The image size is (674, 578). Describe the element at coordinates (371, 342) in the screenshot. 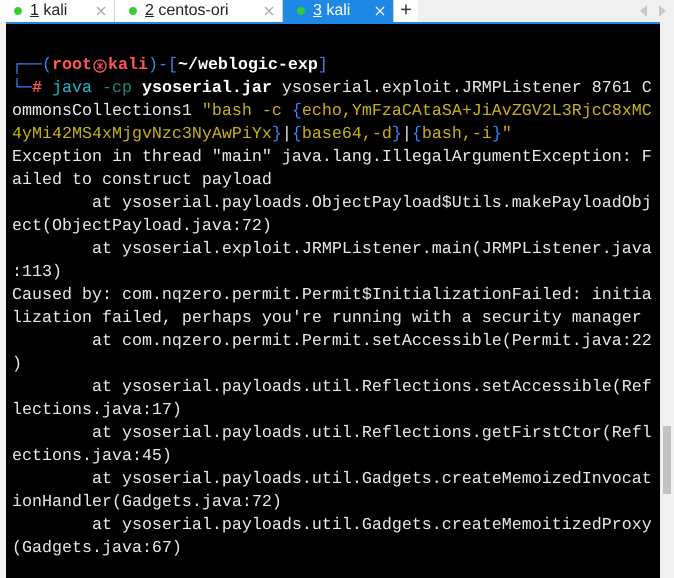

I see `terminal-line: at com.nqzero.permit.Permit.setAccessible(Permit.java:22` at that location.